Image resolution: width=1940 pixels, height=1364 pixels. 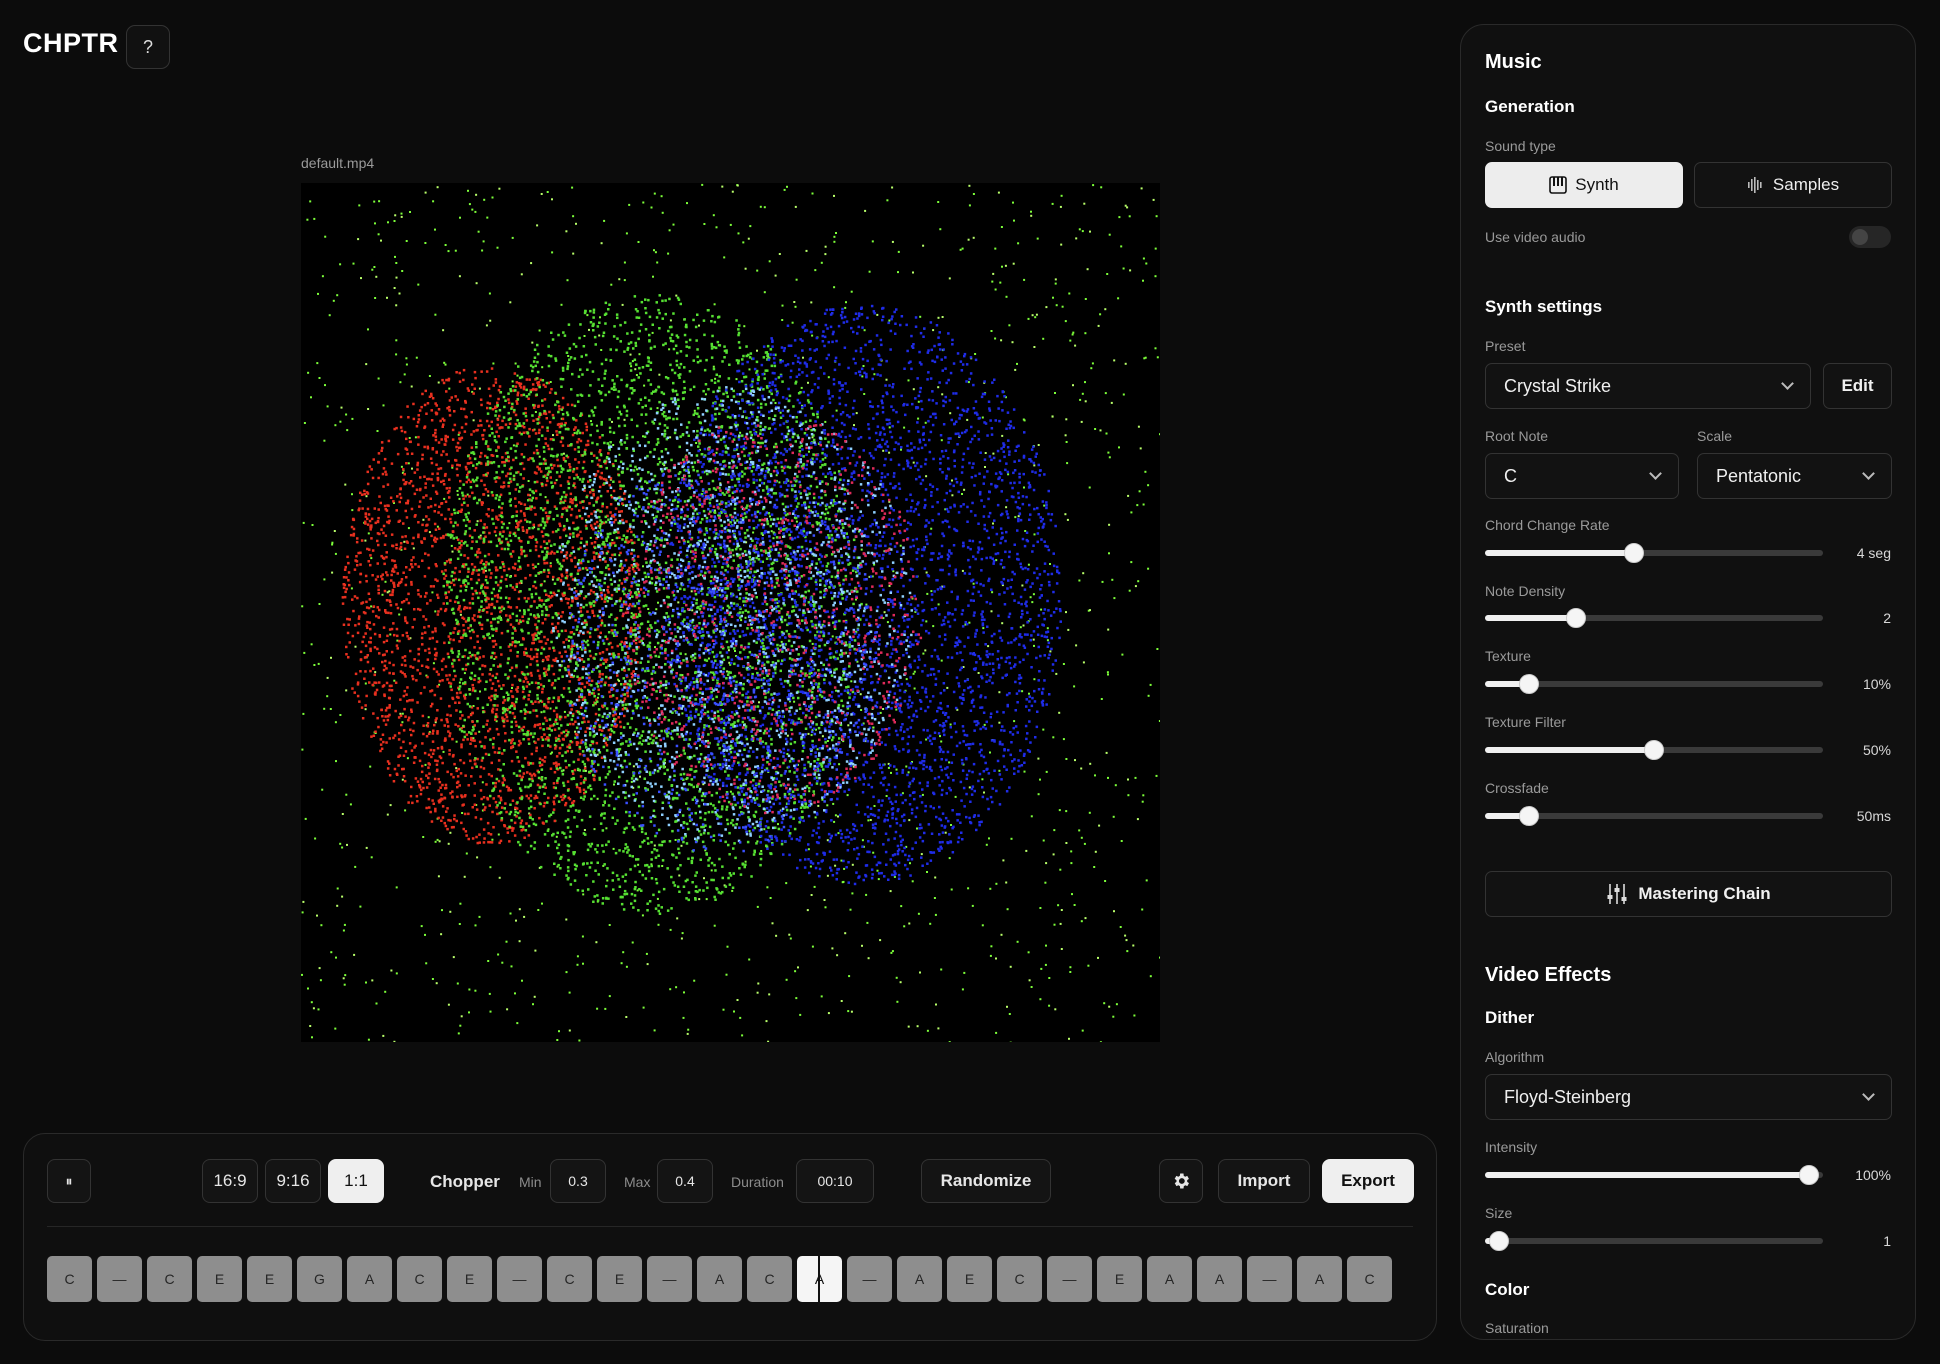 What do you see at coordinates (1654, 1175) in the screenshot?
I see `intensity-slider` at bounding box center [1654, 1175].